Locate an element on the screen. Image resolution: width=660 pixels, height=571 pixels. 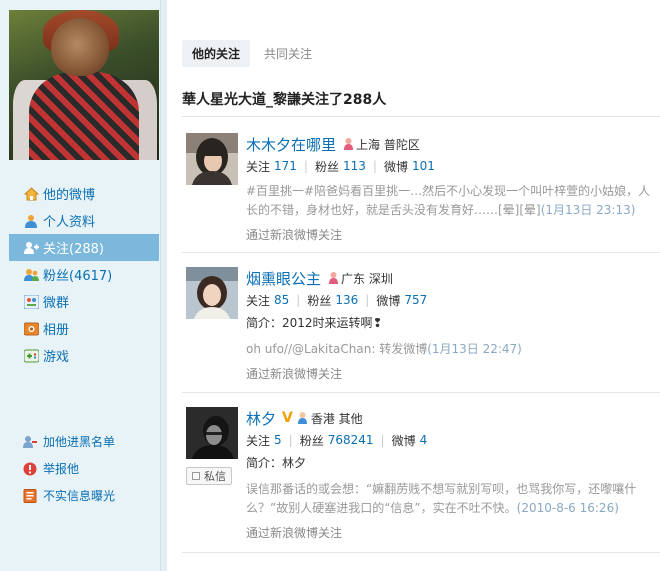
report-link: 举报他 is located at coordinates (84, 468).